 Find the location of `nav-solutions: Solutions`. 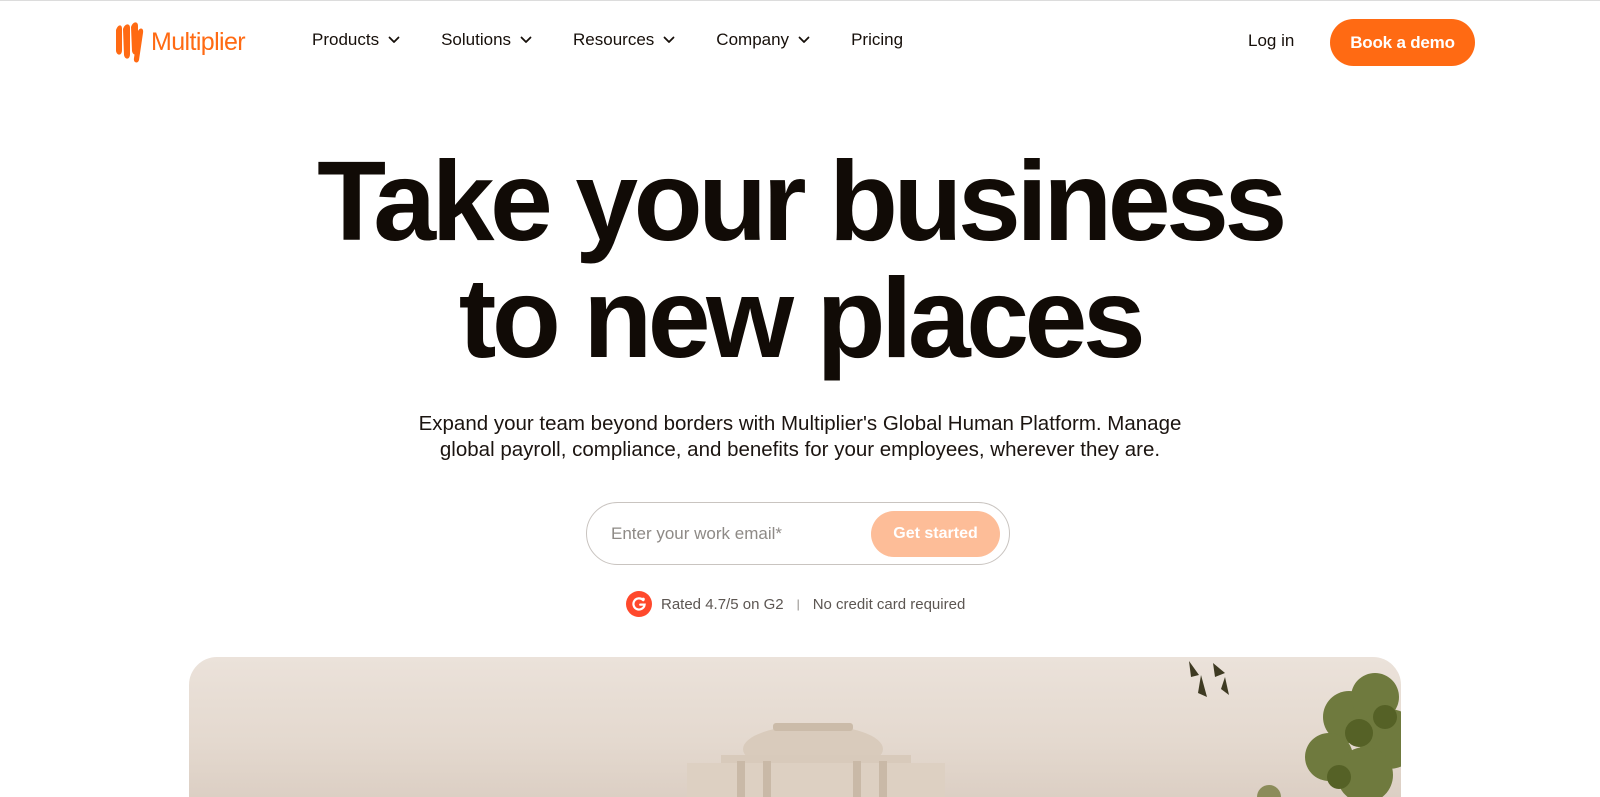

nav-solutions: Solutions is located at coordinates (486, 40).